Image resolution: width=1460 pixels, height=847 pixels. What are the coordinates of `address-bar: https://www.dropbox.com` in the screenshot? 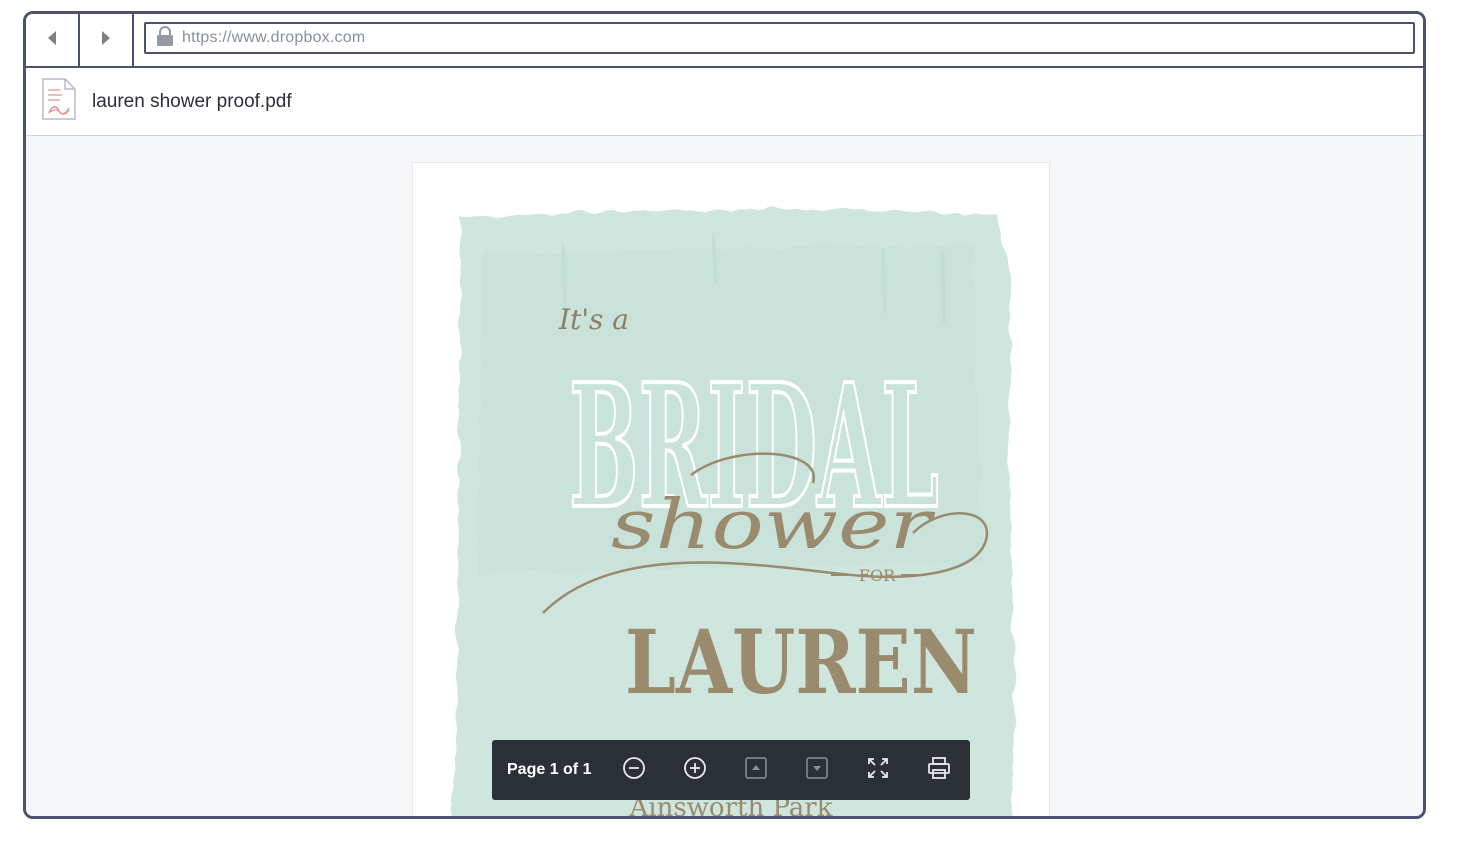 It's located at (779, 38).